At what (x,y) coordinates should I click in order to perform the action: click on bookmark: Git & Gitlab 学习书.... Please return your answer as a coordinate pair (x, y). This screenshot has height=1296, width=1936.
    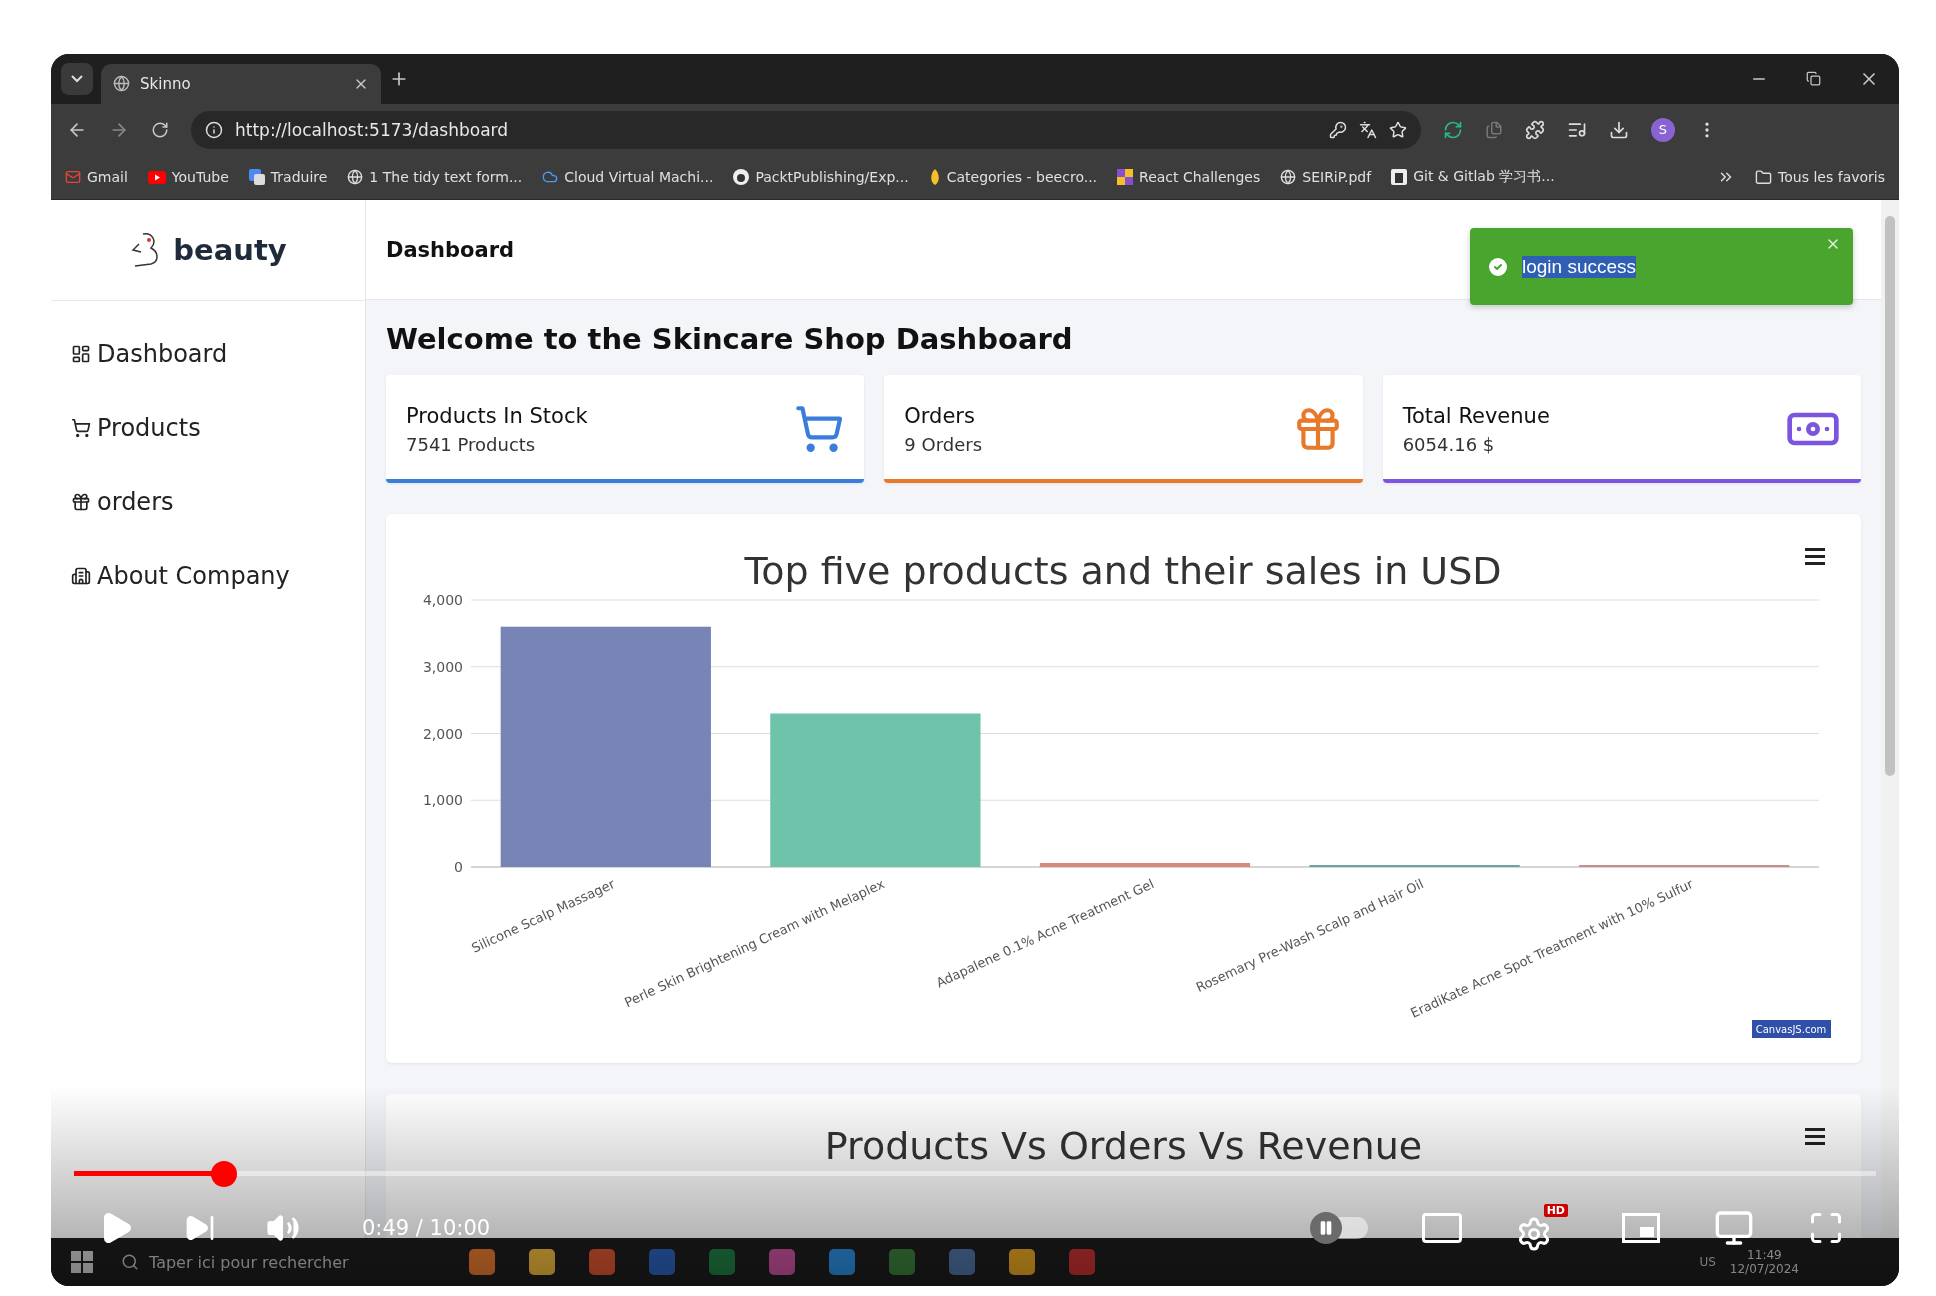
    Looking at the image, I should click on (1473, 177).